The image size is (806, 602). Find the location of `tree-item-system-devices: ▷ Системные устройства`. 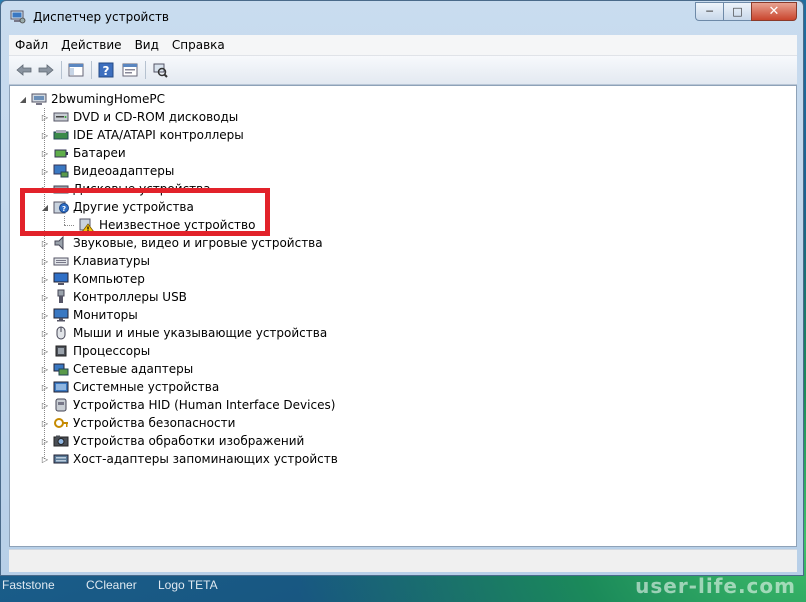

tree-item-system-devices: ▷ Системные устройства is located at coordinates (129, 387).